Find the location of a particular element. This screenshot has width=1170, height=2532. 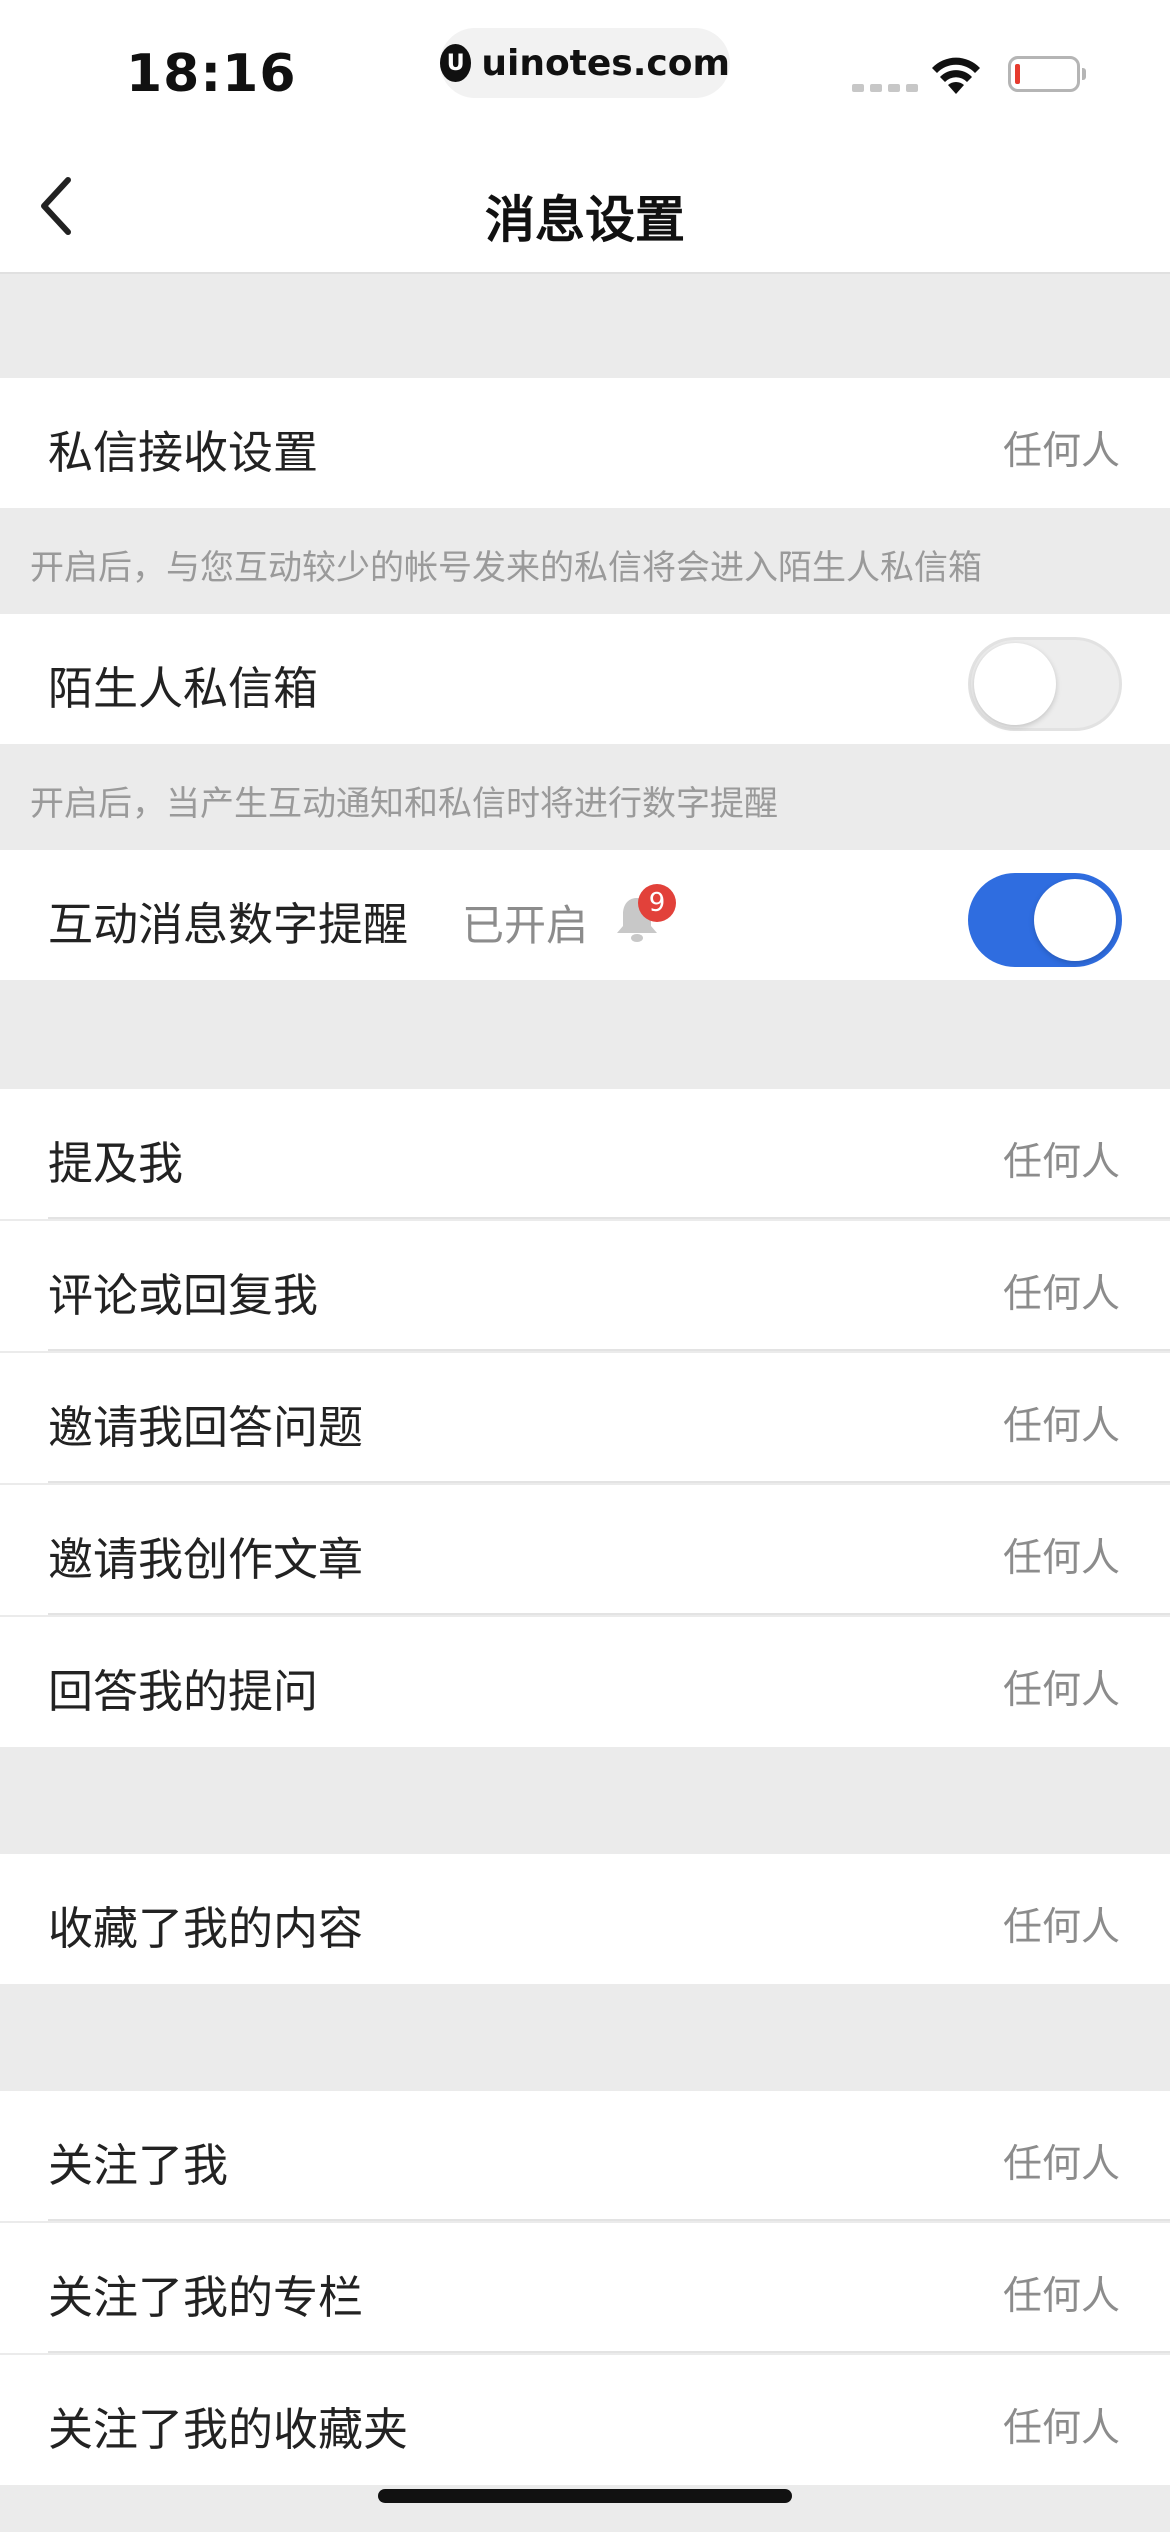

stranger-inbox-toggle is located at coordinates (1045, 684).